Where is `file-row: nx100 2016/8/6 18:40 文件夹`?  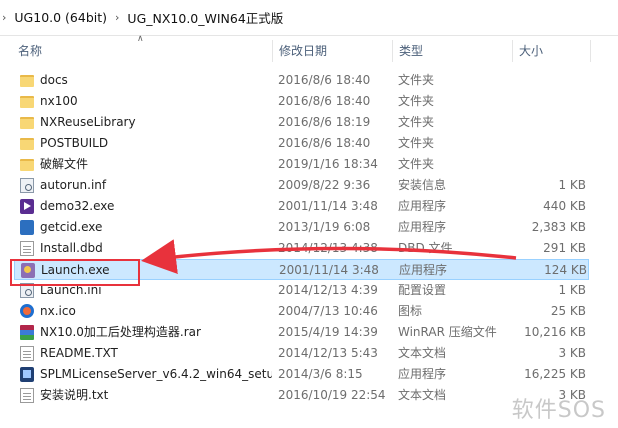
file-row: nx100 2016/8/6 18:40 文件夹 is located at coordinates (301, 101).